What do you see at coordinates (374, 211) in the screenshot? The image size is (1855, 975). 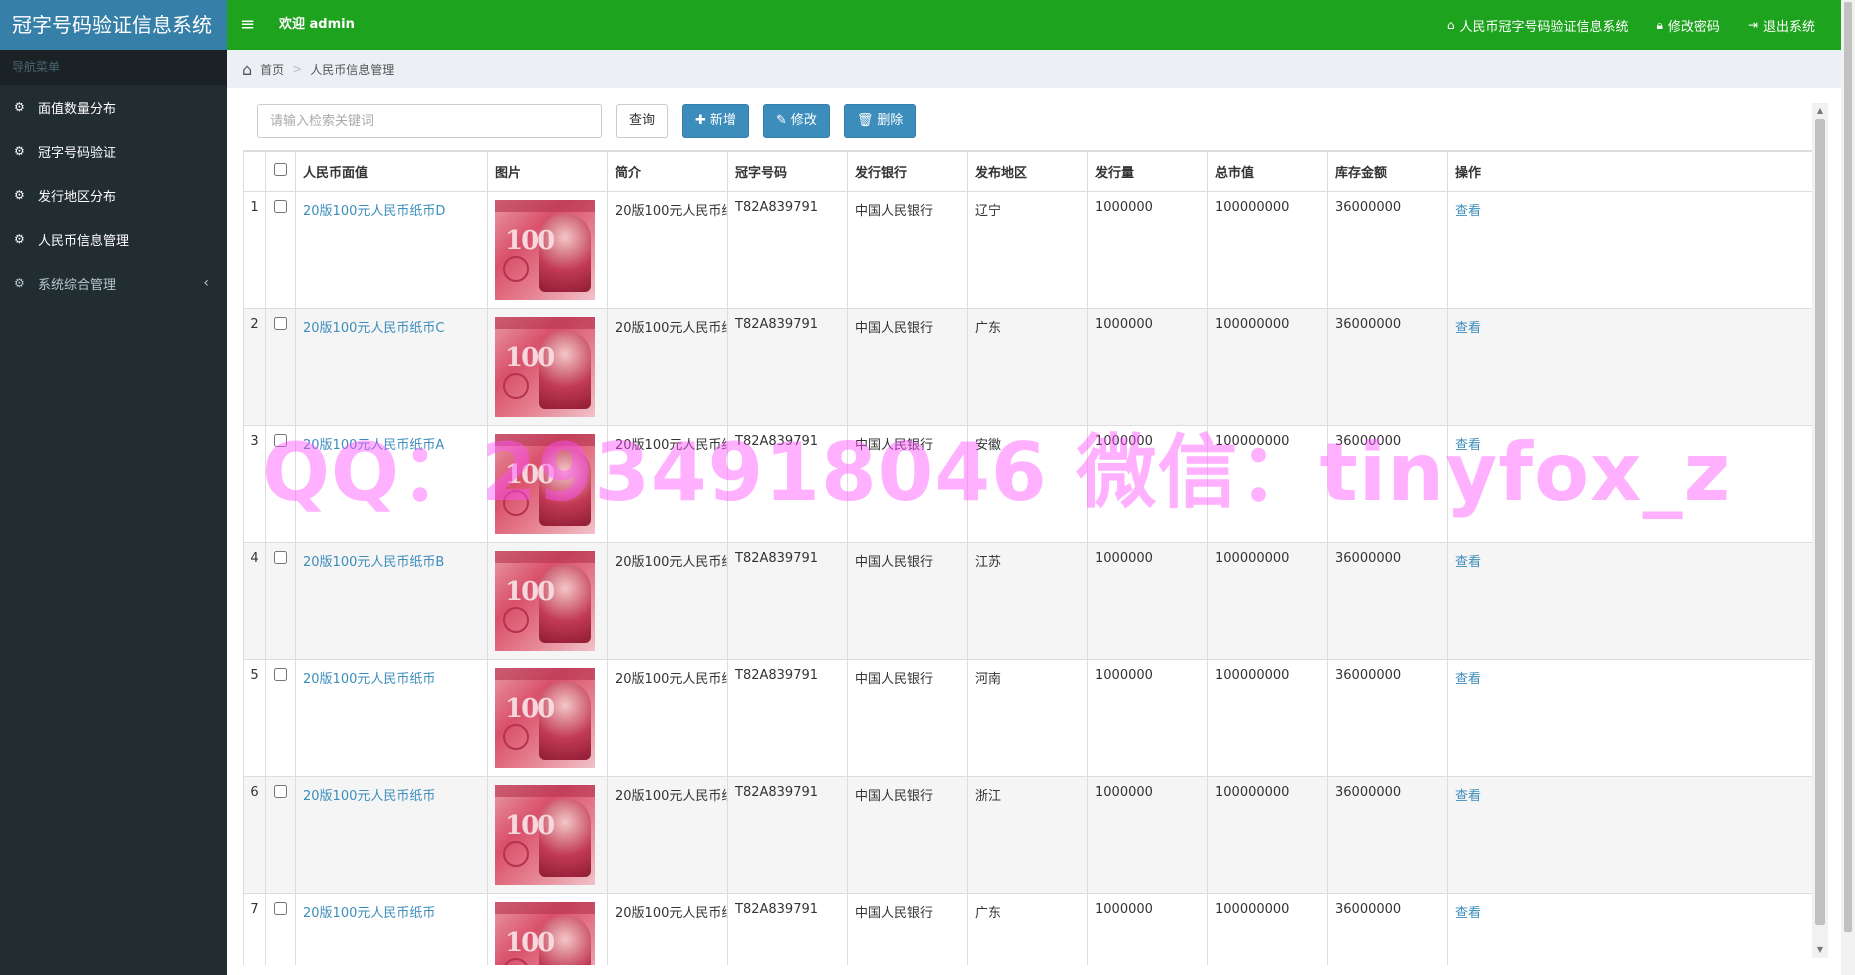 I see `denomination-link: 20版100元人民币纸币D` at bounding box center [374, 211].